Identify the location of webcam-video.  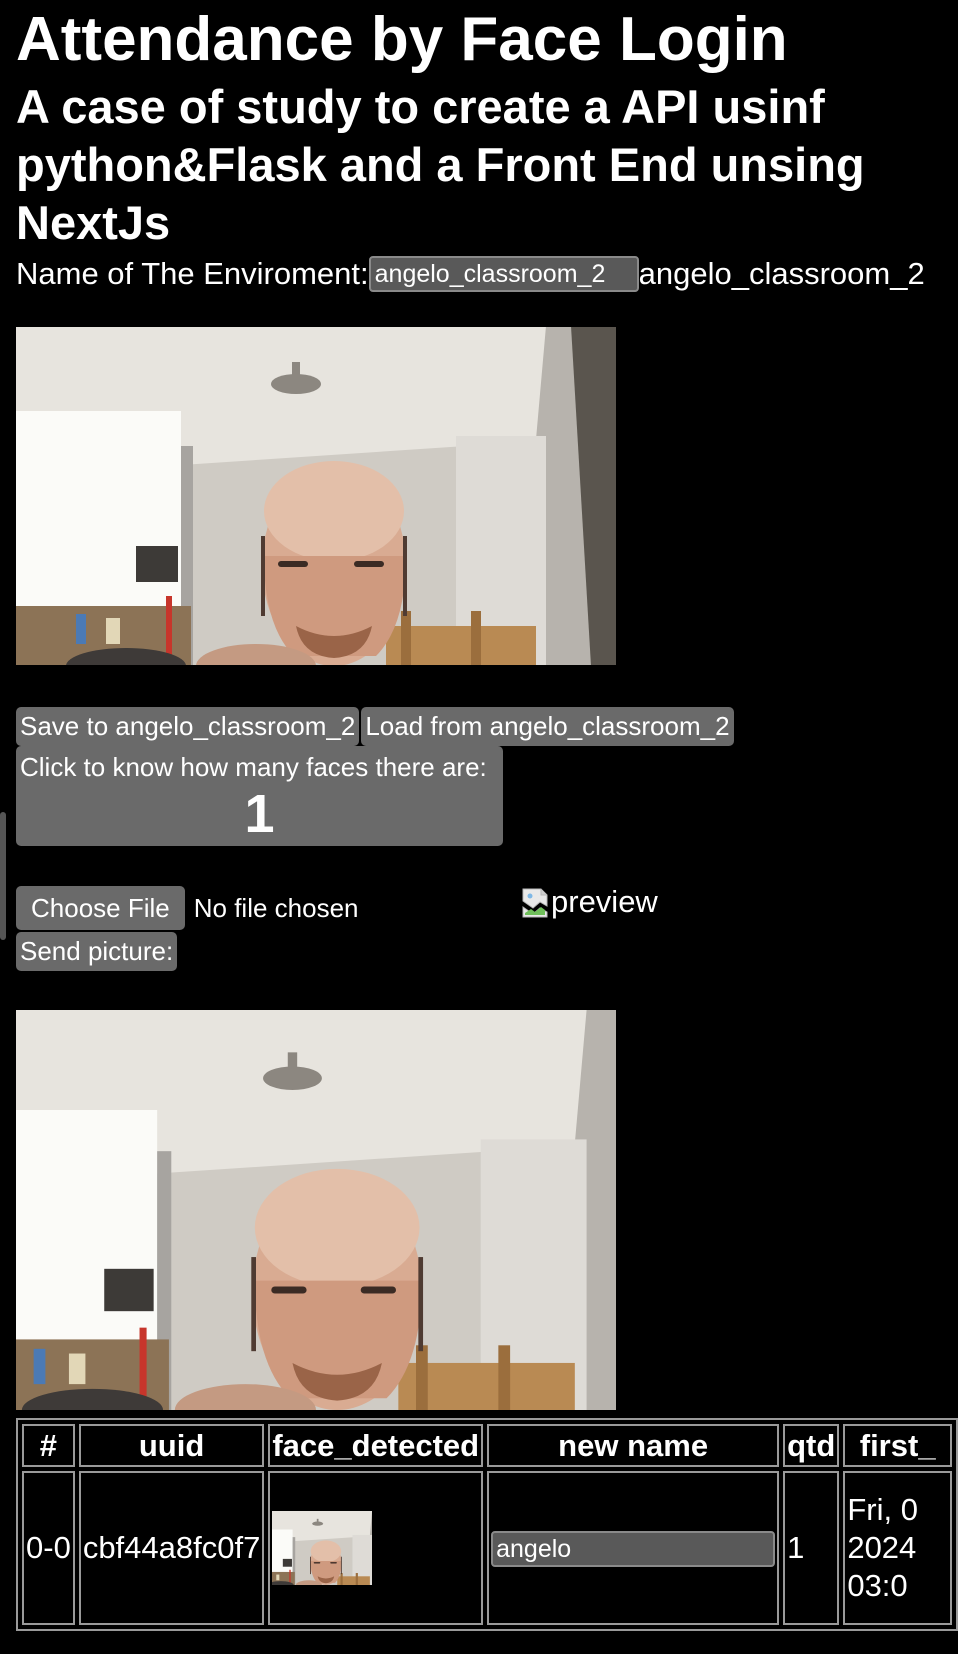
(316, 496).